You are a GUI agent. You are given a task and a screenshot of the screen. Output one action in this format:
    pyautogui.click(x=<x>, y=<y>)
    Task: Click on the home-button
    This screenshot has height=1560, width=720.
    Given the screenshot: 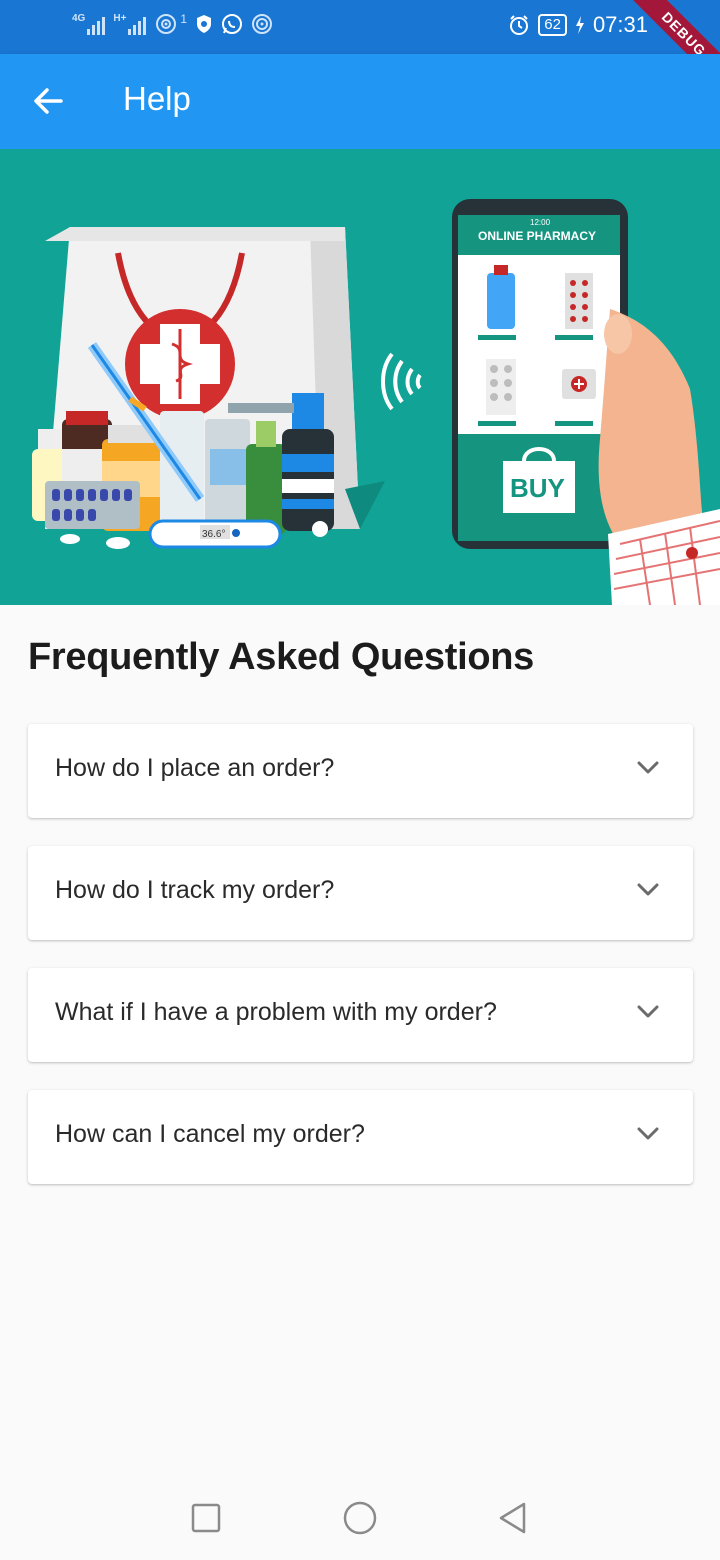 What is the action you would take?
    pyautogui.click(x=360, y=1518)
    